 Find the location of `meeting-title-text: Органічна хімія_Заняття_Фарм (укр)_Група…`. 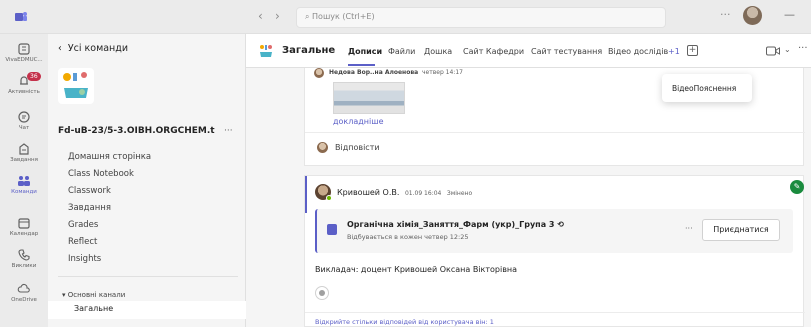

meeting-title-text: Органічна хімія_Заняття_Фарм (укр)_Група… is located at coordinates (451, 224).